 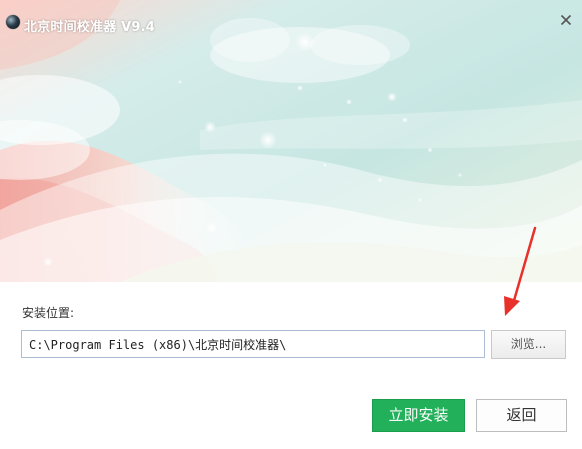 I want to click on install-now-button: 立即安装, so click(x=418, y=415).